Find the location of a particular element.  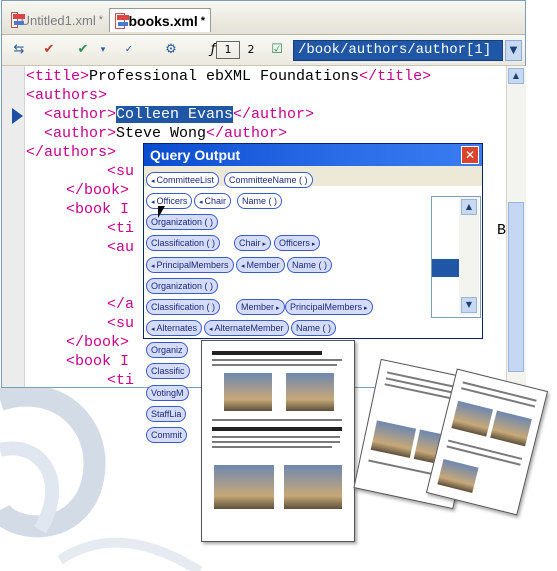

element-pill: Member ▸ is located at coordinates (260, 307).